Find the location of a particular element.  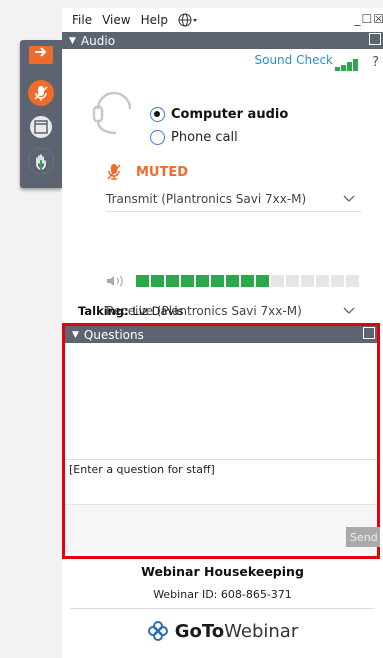

brand-webinar: Webinar is located at coordinates (261, 631).